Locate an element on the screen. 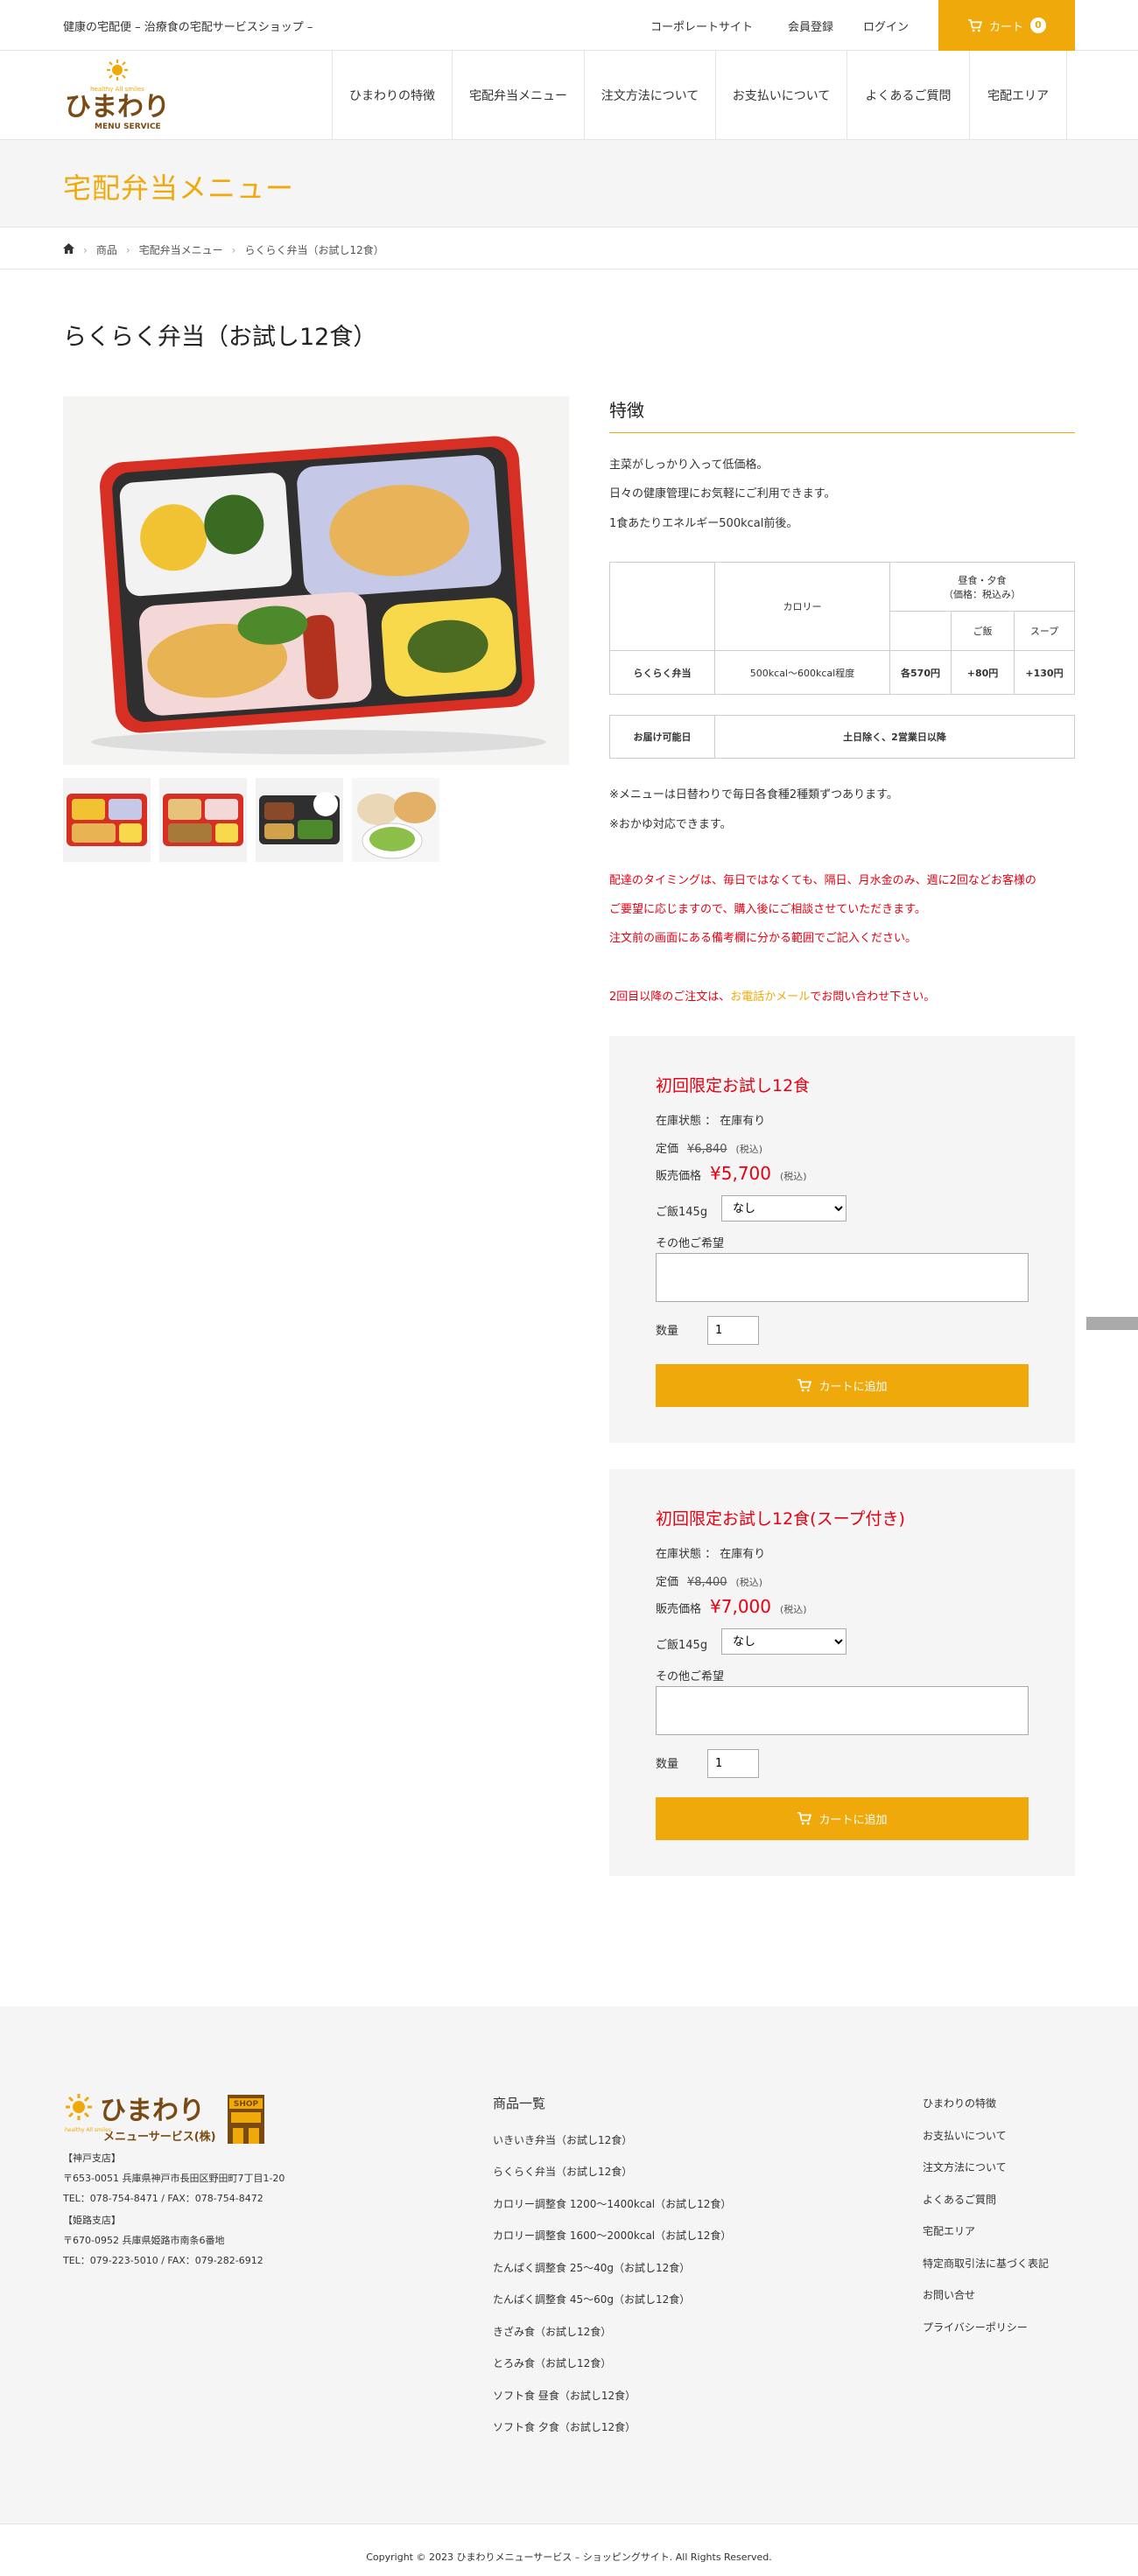 The height and width of the screenshot is (2576, 1138). footer-product-link: カロリー調整食 1600～2000kcal（お試し12食） is located at coordinates (612, 2235).